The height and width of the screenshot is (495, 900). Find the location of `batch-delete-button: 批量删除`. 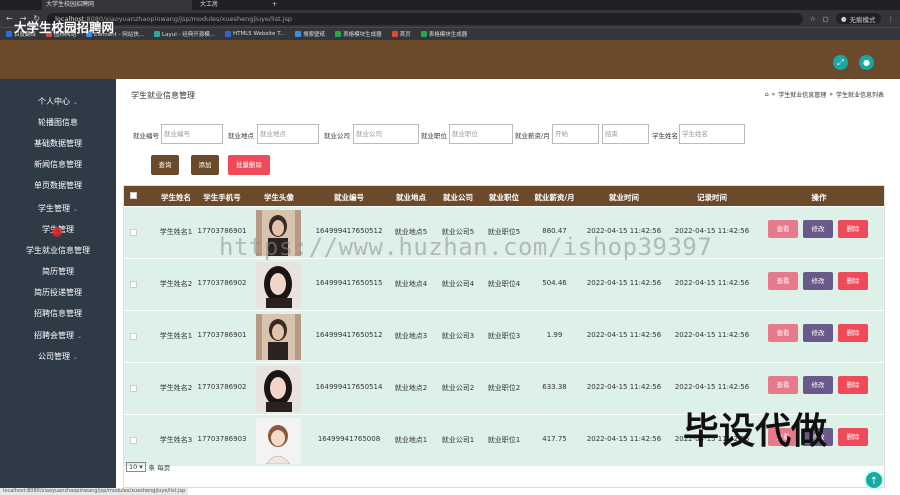

batch-delete-button: 批量删除 is located at coordinates (249, 165).